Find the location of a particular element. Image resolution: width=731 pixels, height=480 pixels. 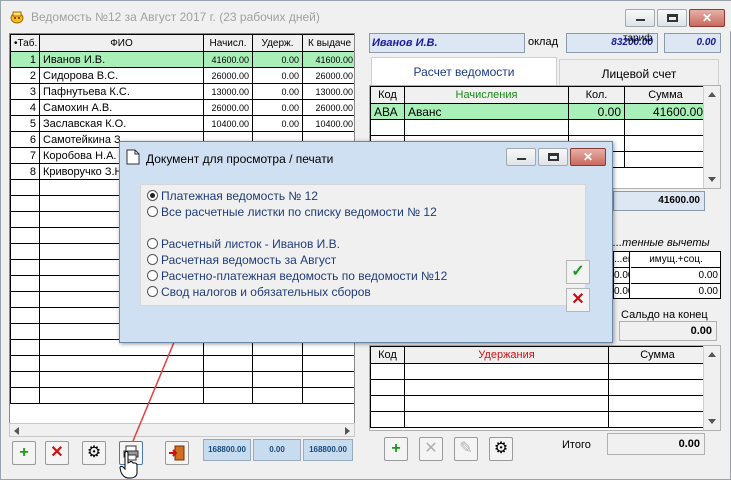

withholdings-panel: Код Удержания Сумма is located at coordinates (545, 388).